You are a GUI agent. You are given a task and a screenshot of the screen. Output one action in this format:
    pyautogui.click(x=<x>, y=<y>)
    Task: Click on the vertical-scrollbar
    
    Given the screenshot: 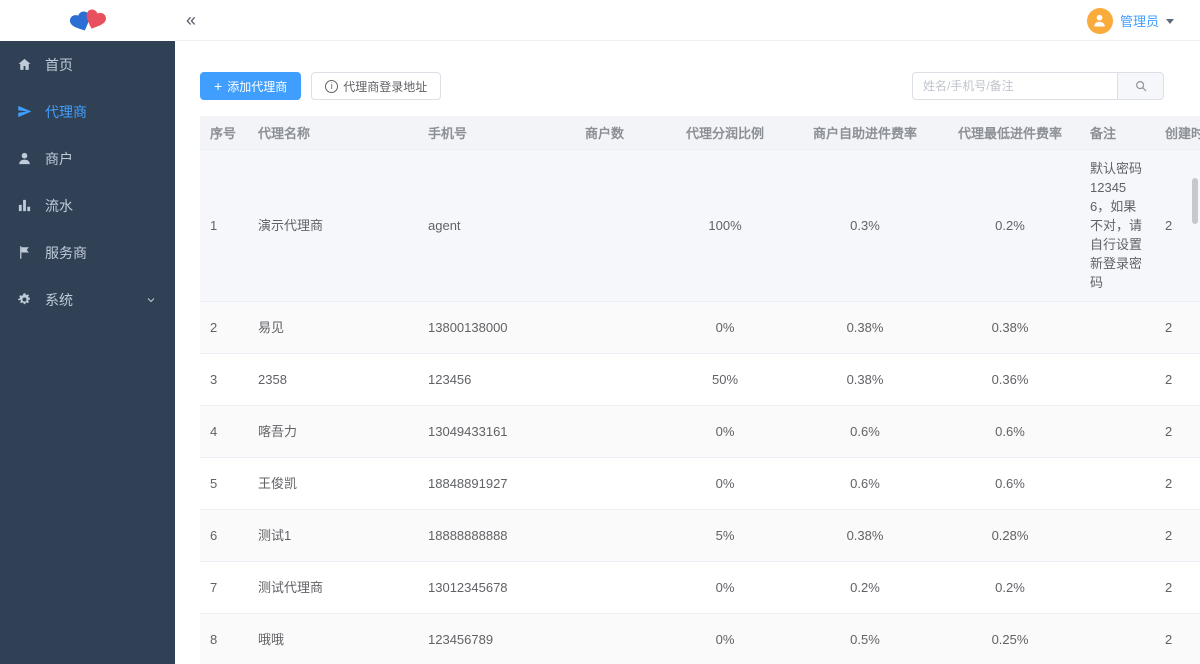 What is the action you would take?
    pyautogui.click(x=1195, y=201)
    